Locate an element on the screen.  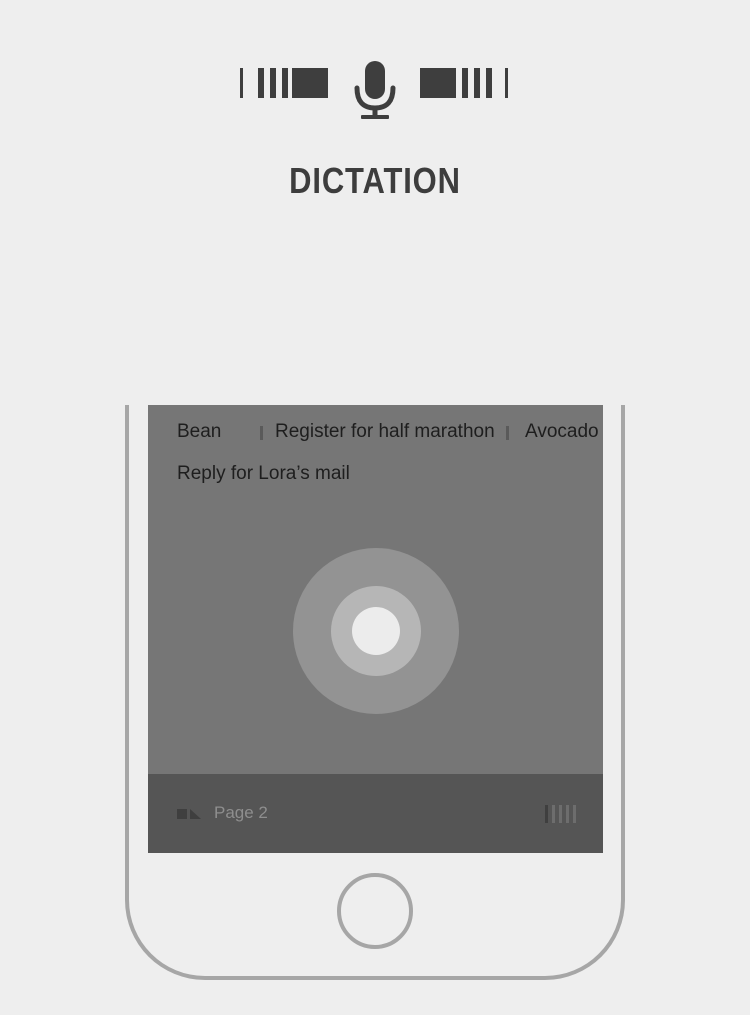
screen-footer: Page 2 is located at coordinates (375, 813).